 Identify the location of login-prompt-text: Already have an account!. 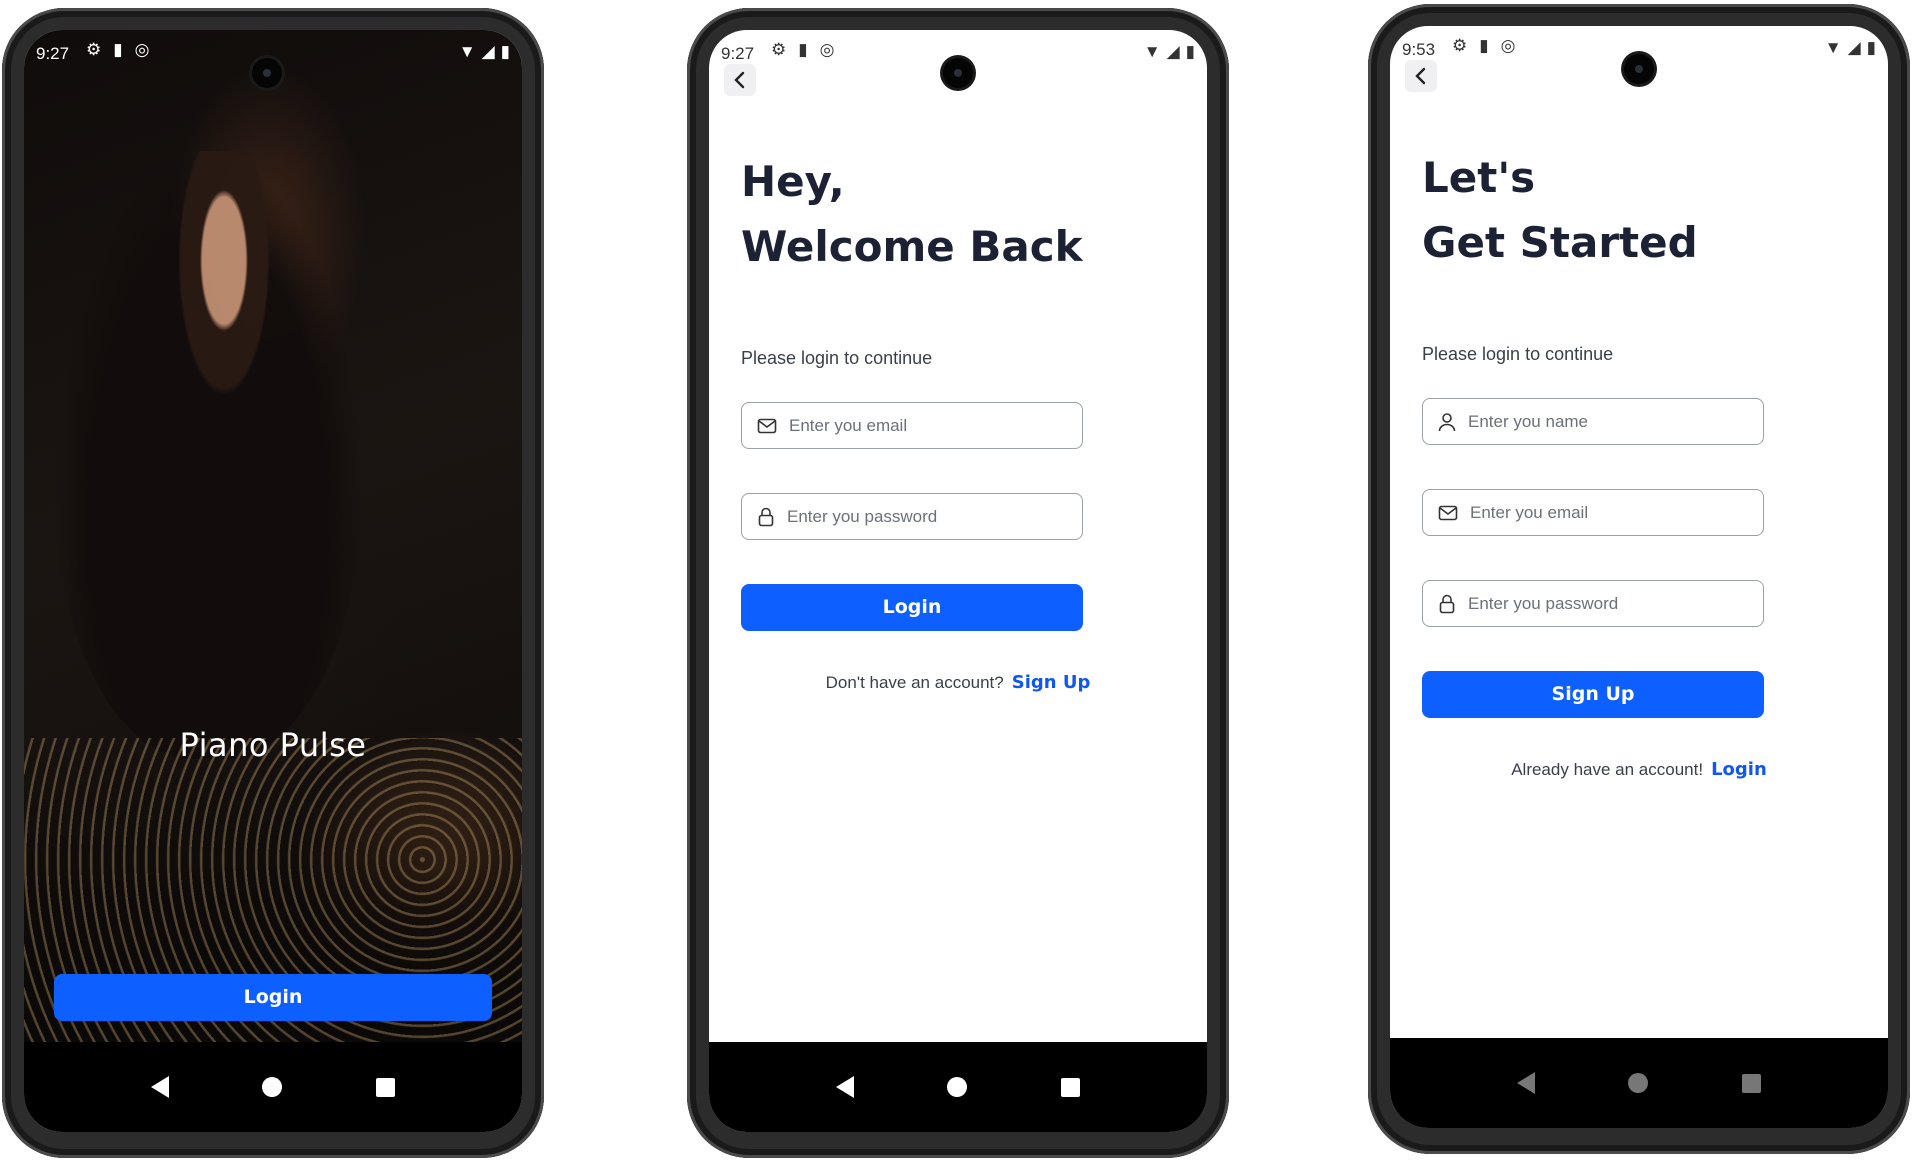
(1607, 769).